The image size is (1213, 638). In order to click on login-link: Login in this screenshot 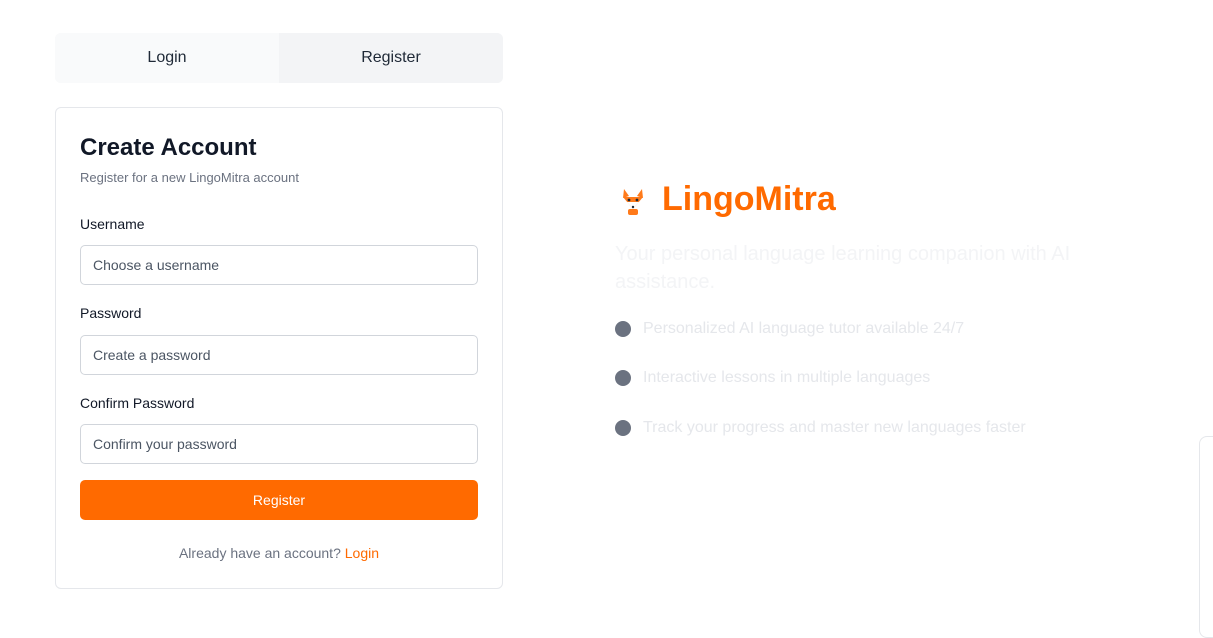, I will do `click(362, 553)`.